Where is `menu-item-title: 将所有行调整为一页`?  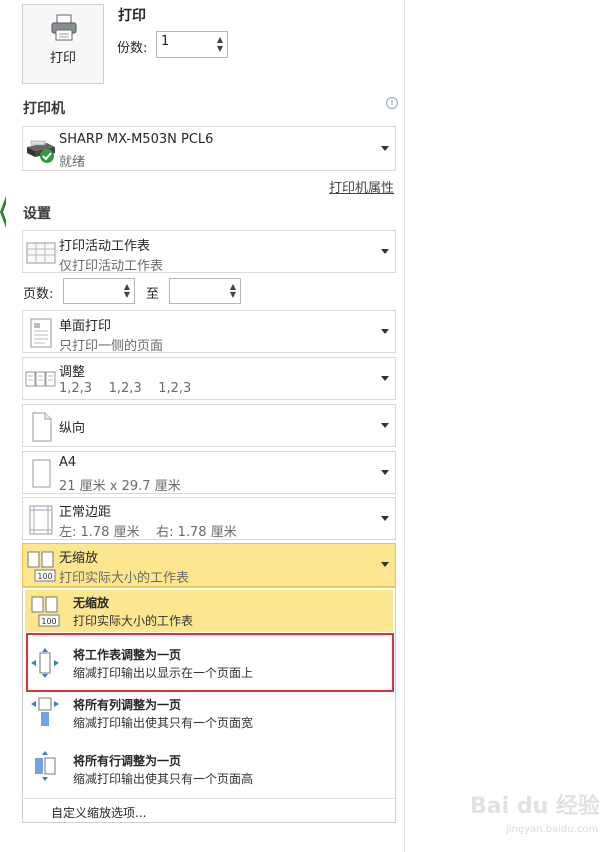 menu-item-title: 将所有行调整为一页 is located at coordinates (127, 761).